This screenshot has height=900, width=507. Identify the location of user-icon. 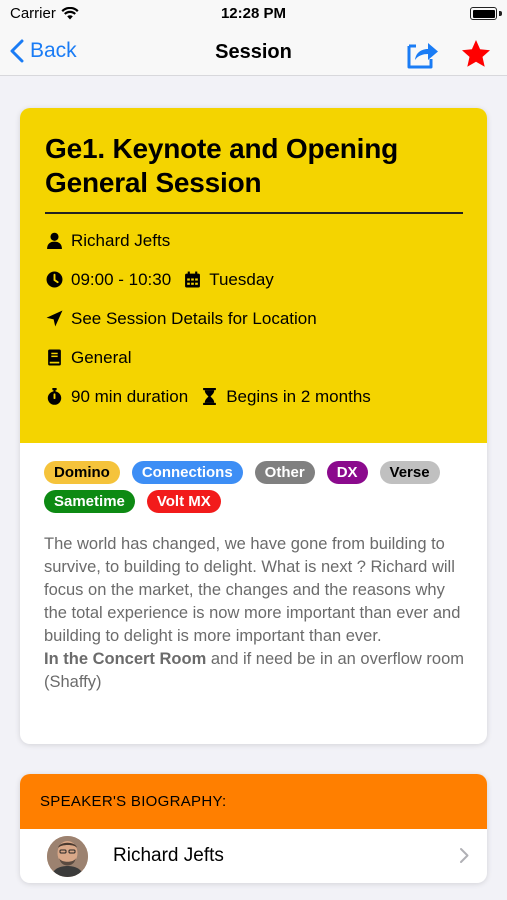
(54, 241).